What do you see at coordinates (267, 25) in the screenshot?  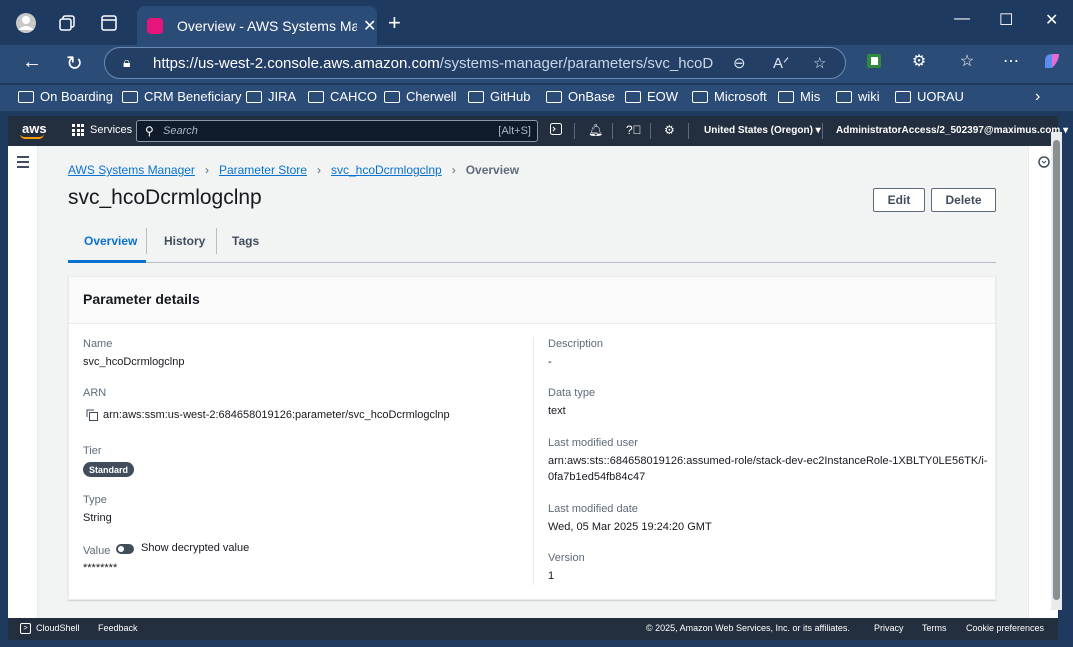 I see `tab-title: Overview - AWS Systems Manage` at bounding box center [267, 25].